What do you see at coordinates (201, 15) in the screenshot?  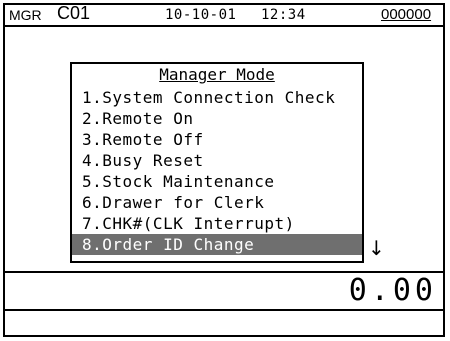 I see `date-display: 10-10-01` at bounding box center [201, 15].